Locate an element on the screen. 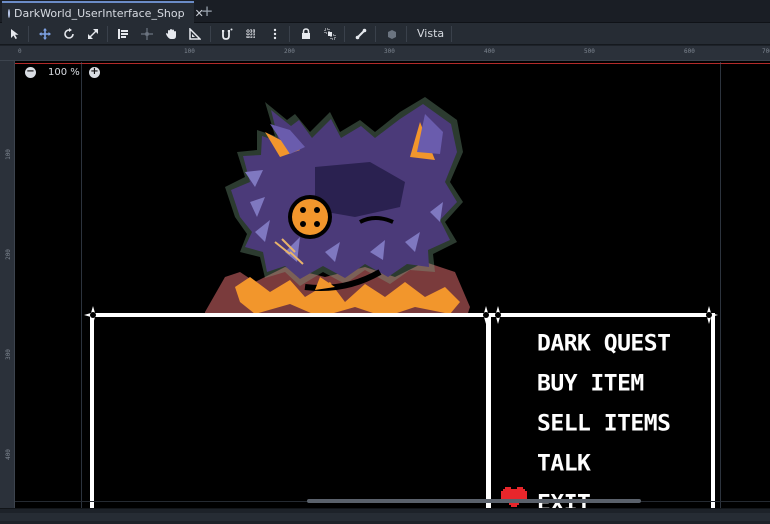  list-select-icon is located at coordinates (123, 34).